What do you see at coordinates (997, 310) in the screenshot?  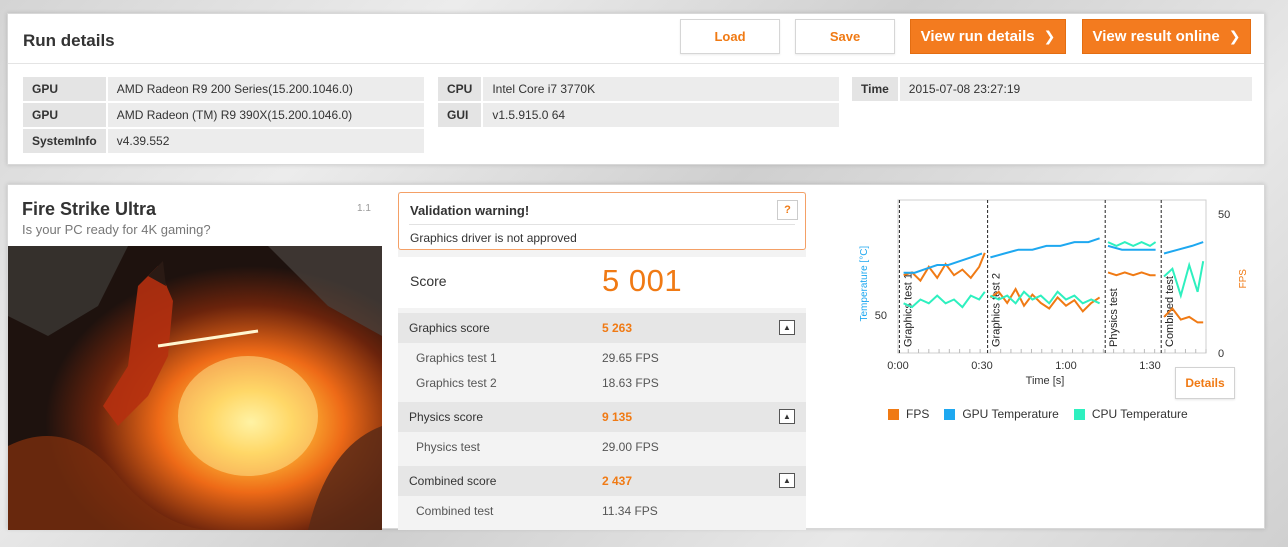 I see `segment-label: Graphics test 2` at bounding box center [997, 310].